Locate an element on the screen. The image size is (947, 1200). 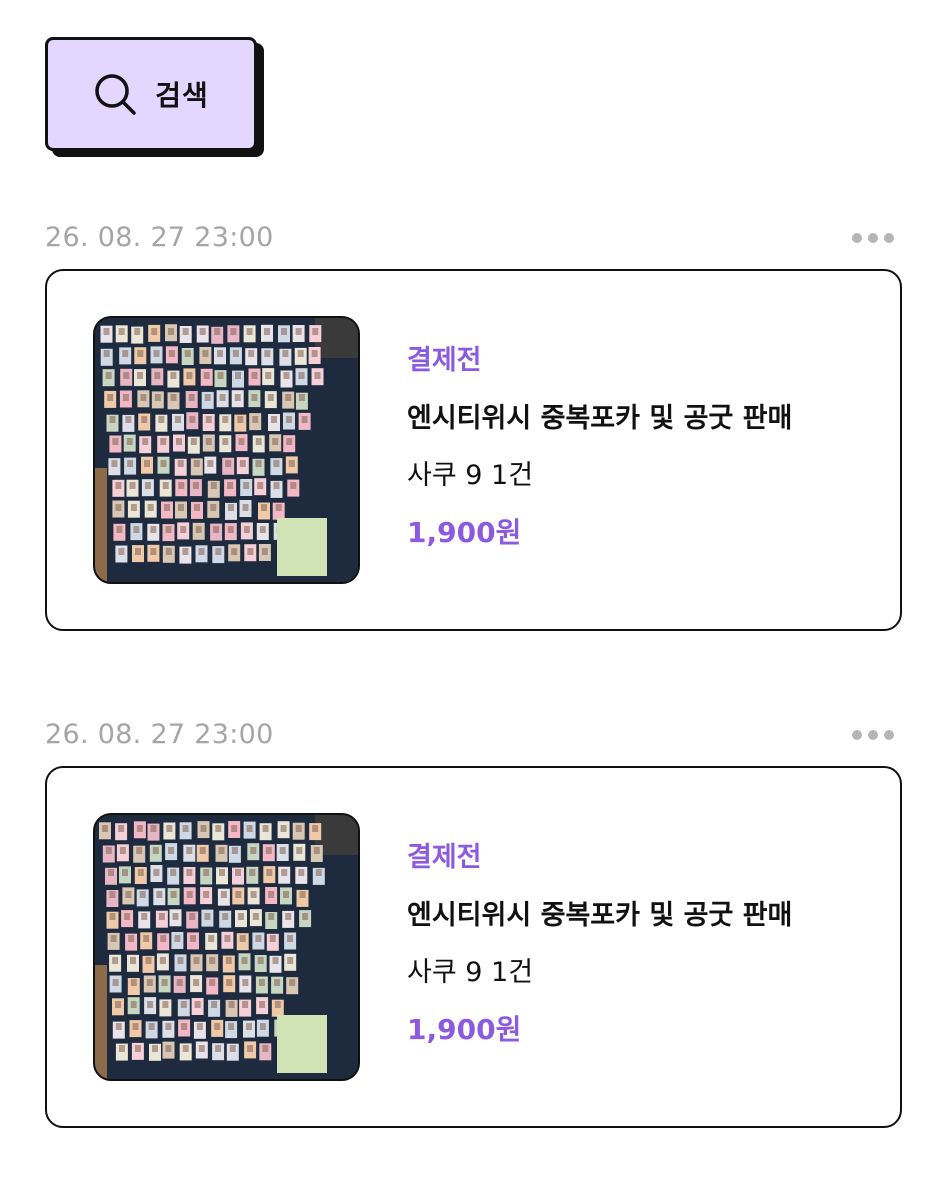
search-icon is located at coordinates (115, 94).